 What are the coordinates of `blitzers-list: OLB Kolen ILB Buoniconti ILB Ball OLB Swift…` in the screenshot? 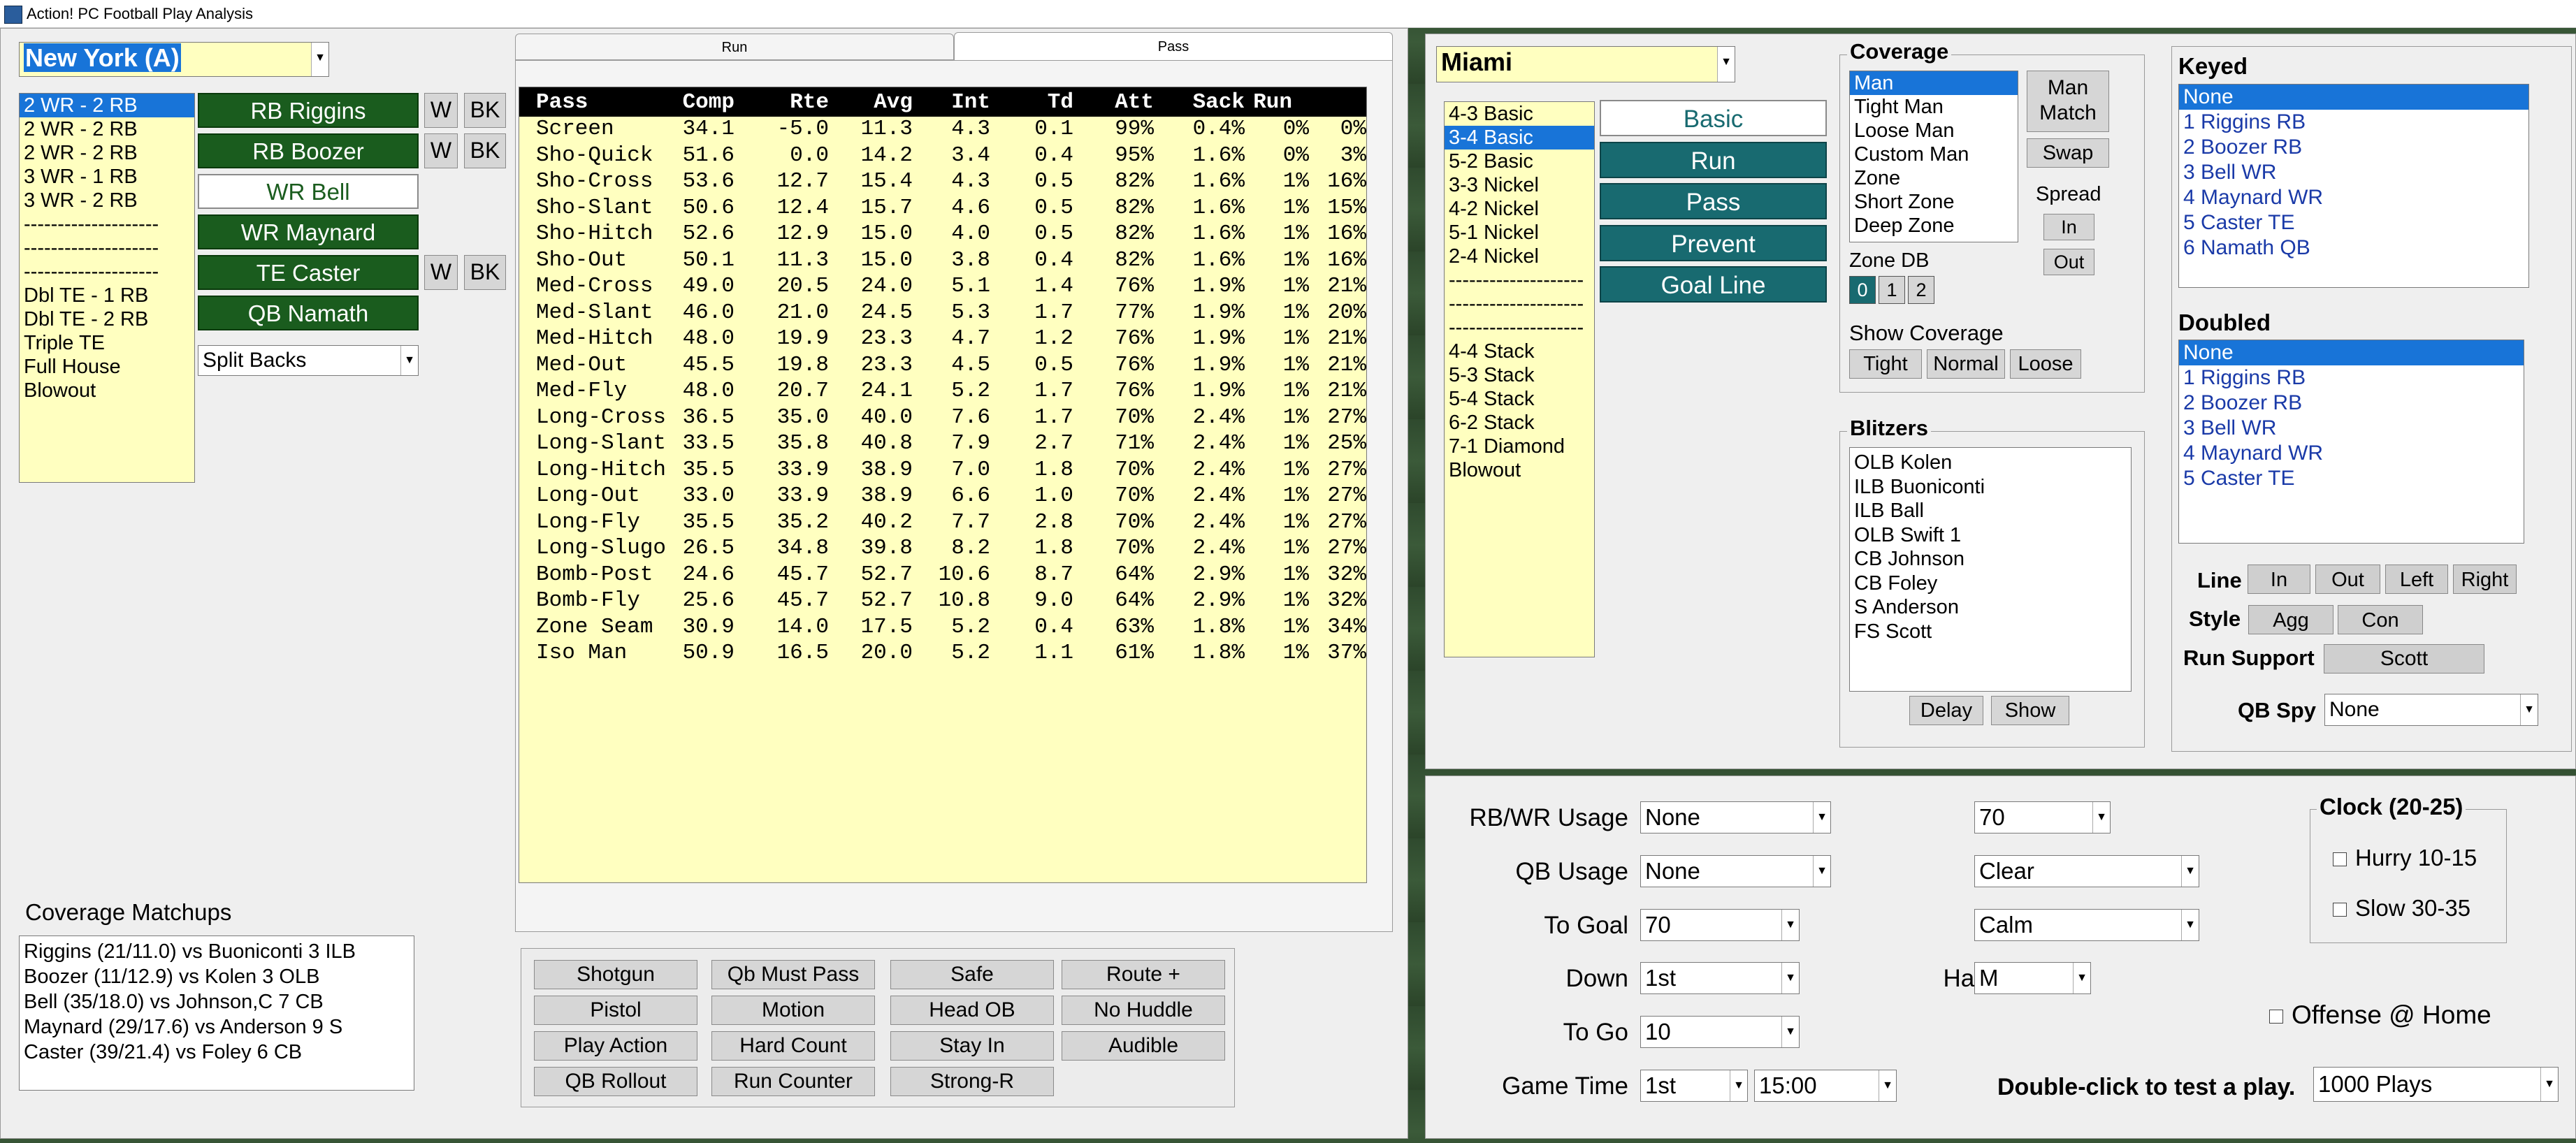 It's located at (1990, 570).